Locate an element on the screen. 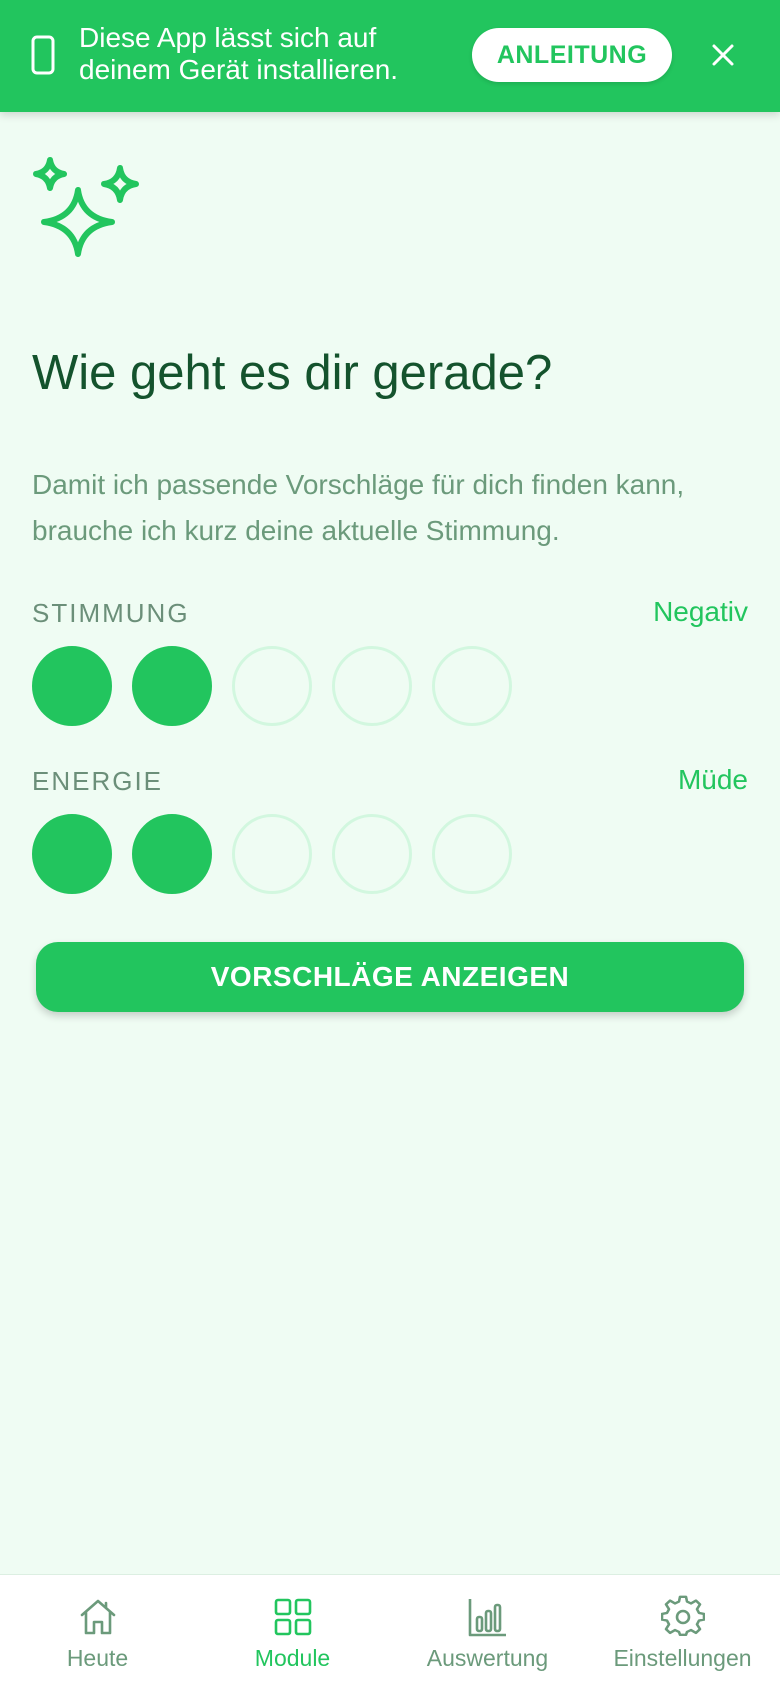 This screenshot has width=780, height=1689. nav-label-heute: Heute is located at coordinates (97, 1658).